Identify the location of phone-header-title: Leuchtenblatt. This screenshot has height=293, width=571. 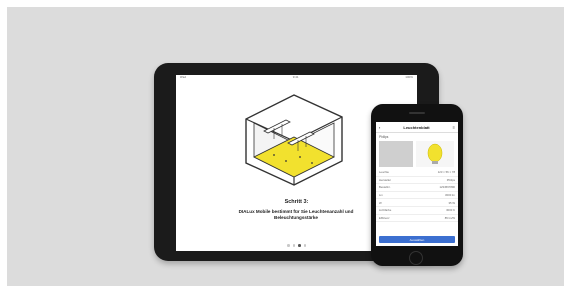
(416, 127).